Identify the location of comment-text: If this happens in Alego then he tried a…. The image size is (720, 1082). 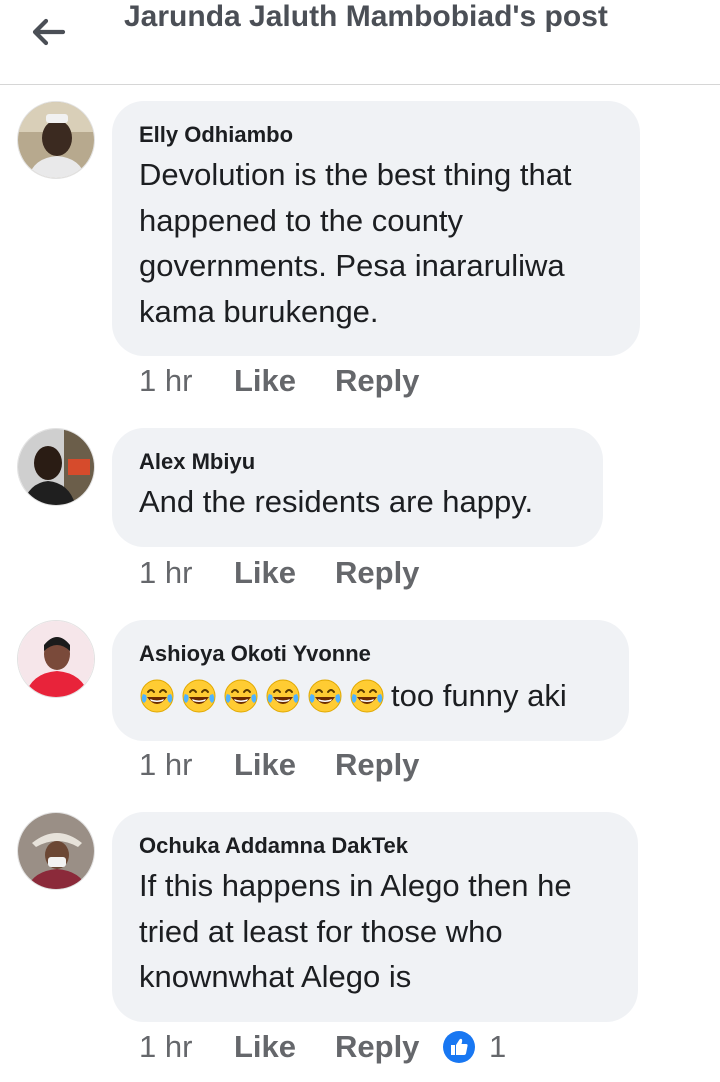
(355, 931).